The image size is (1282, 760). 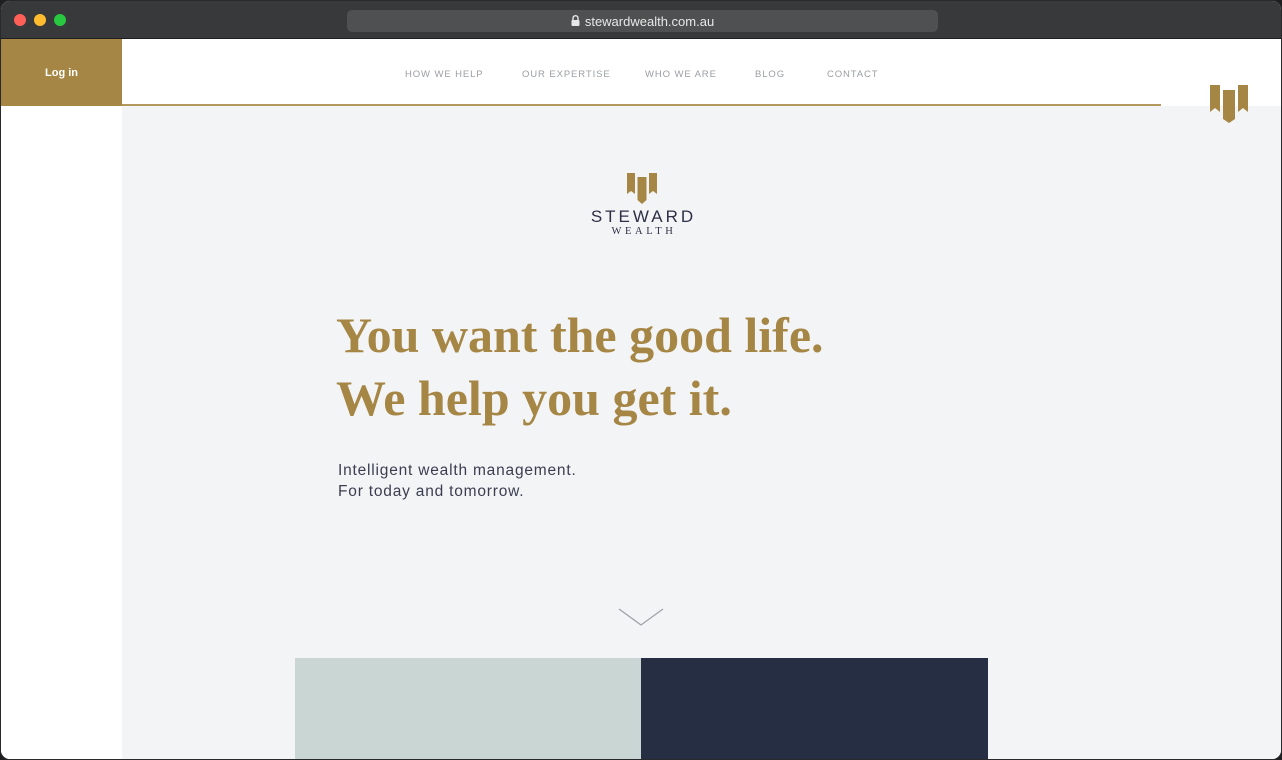 I want to click on hero-subheading-line-1: Intelligent wealth management., so click(x=457, y=470).